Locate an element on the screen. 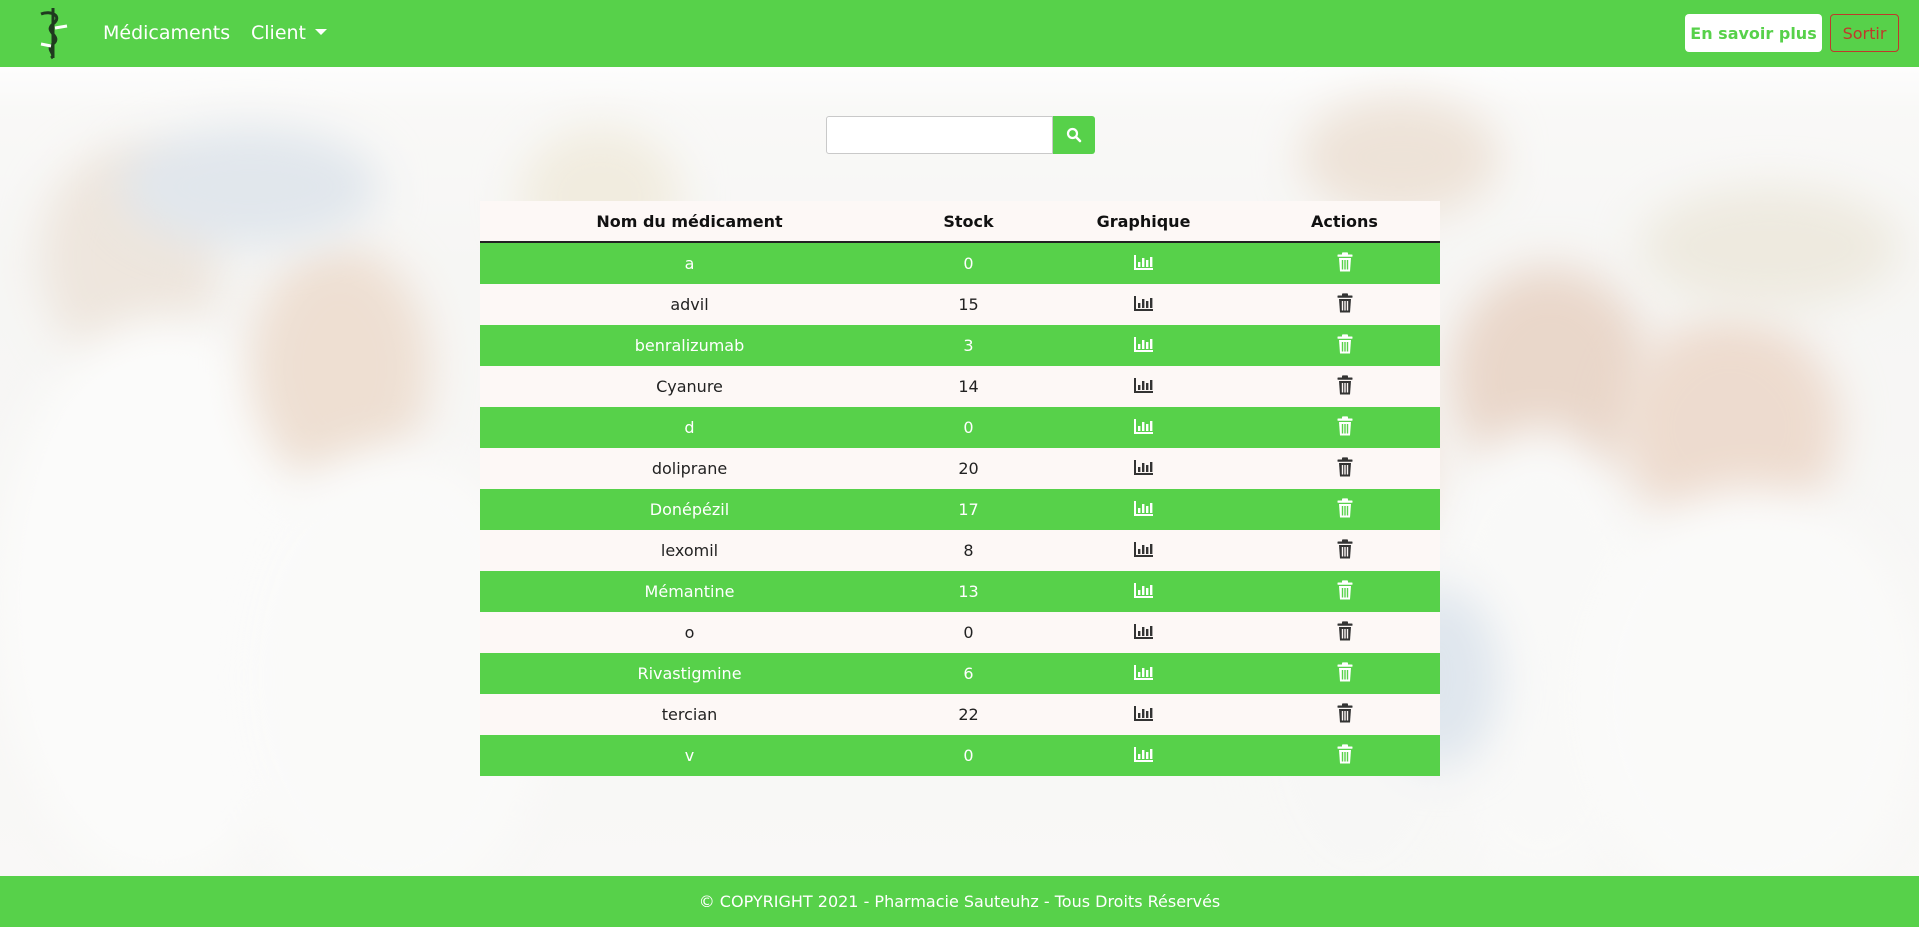 The height and width of the screenshot is (927, 1919). medicine-name-cell: Cyanure is located at coordinates (689, 386).